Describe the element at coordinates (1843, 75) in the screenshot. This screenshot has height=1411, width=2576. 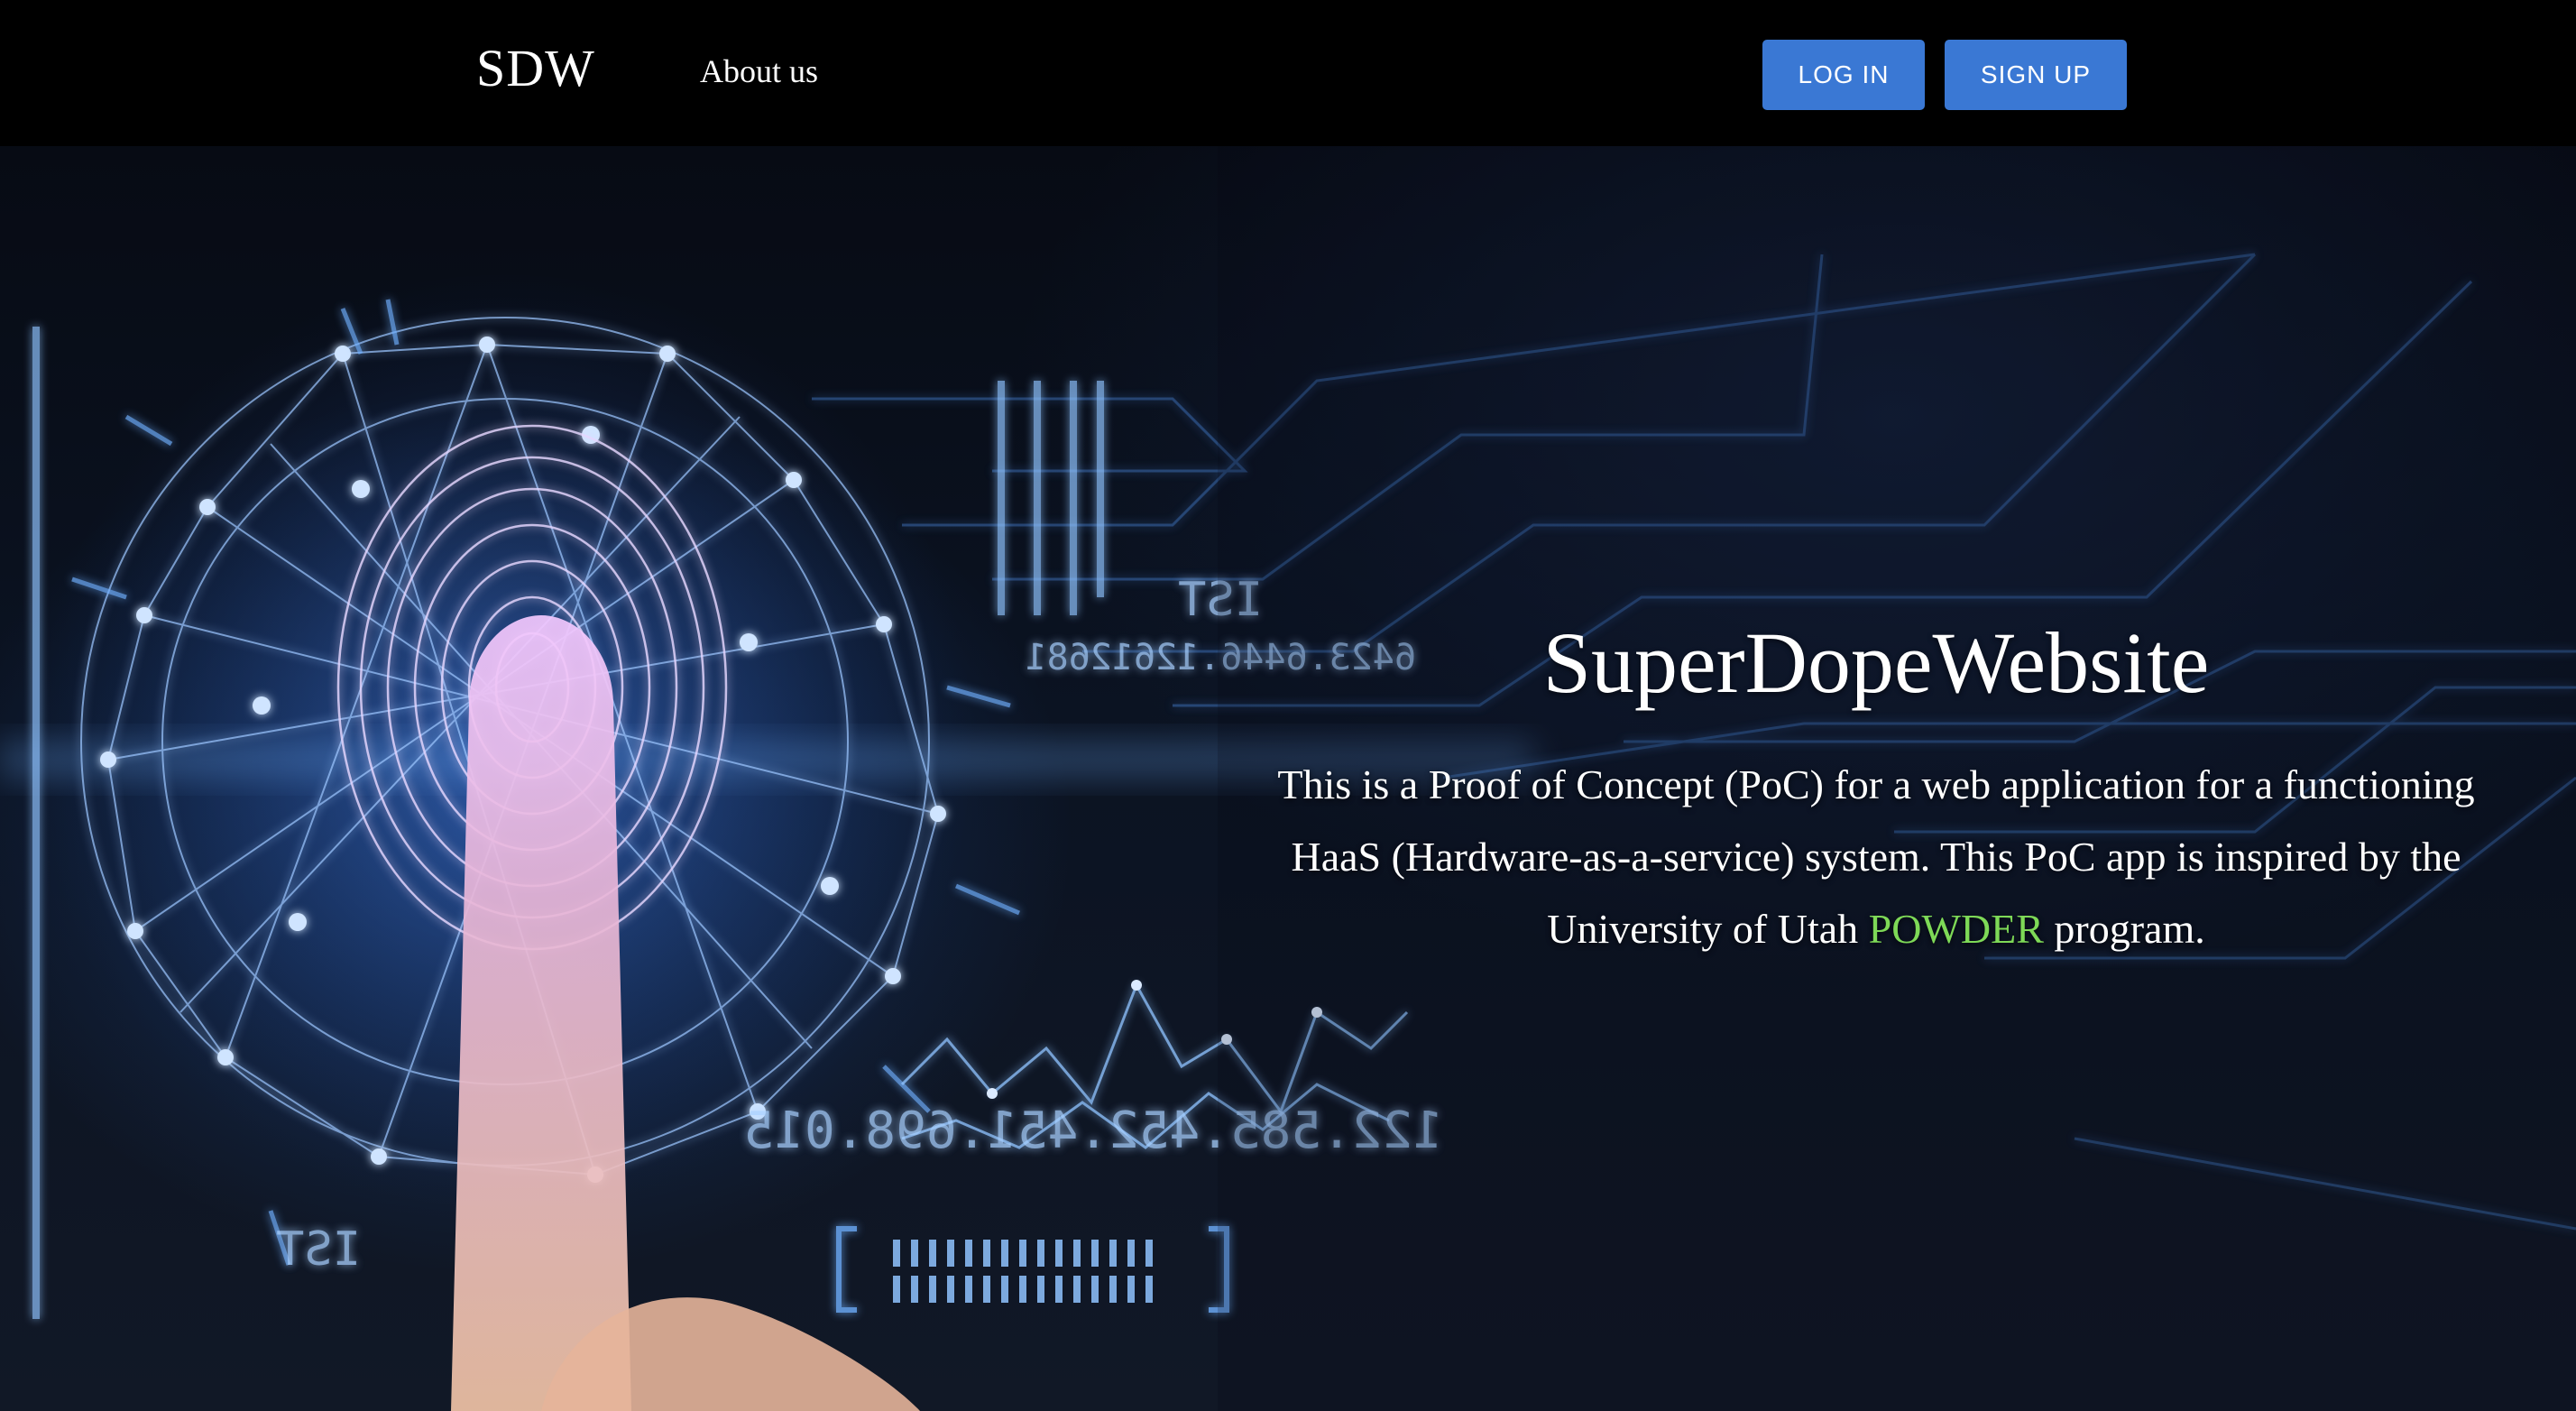
I see `login-button: LOG IN` at that location.